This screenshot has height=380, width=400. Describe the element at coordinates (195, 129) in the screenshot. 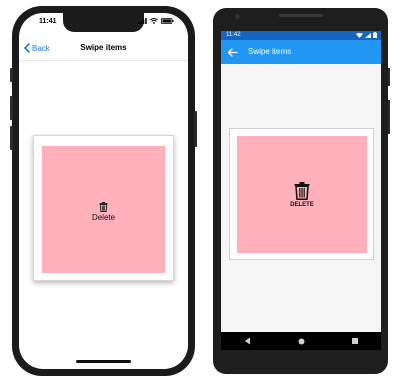

I see `iphone-side-button` at that location.